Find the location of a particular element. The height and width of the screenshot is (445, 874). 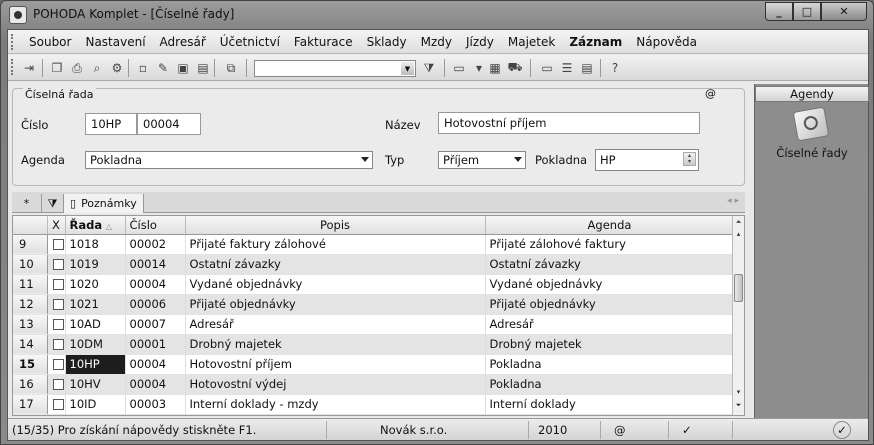

print-preview-icon: ⌕ is located at coordinates (97, 68).